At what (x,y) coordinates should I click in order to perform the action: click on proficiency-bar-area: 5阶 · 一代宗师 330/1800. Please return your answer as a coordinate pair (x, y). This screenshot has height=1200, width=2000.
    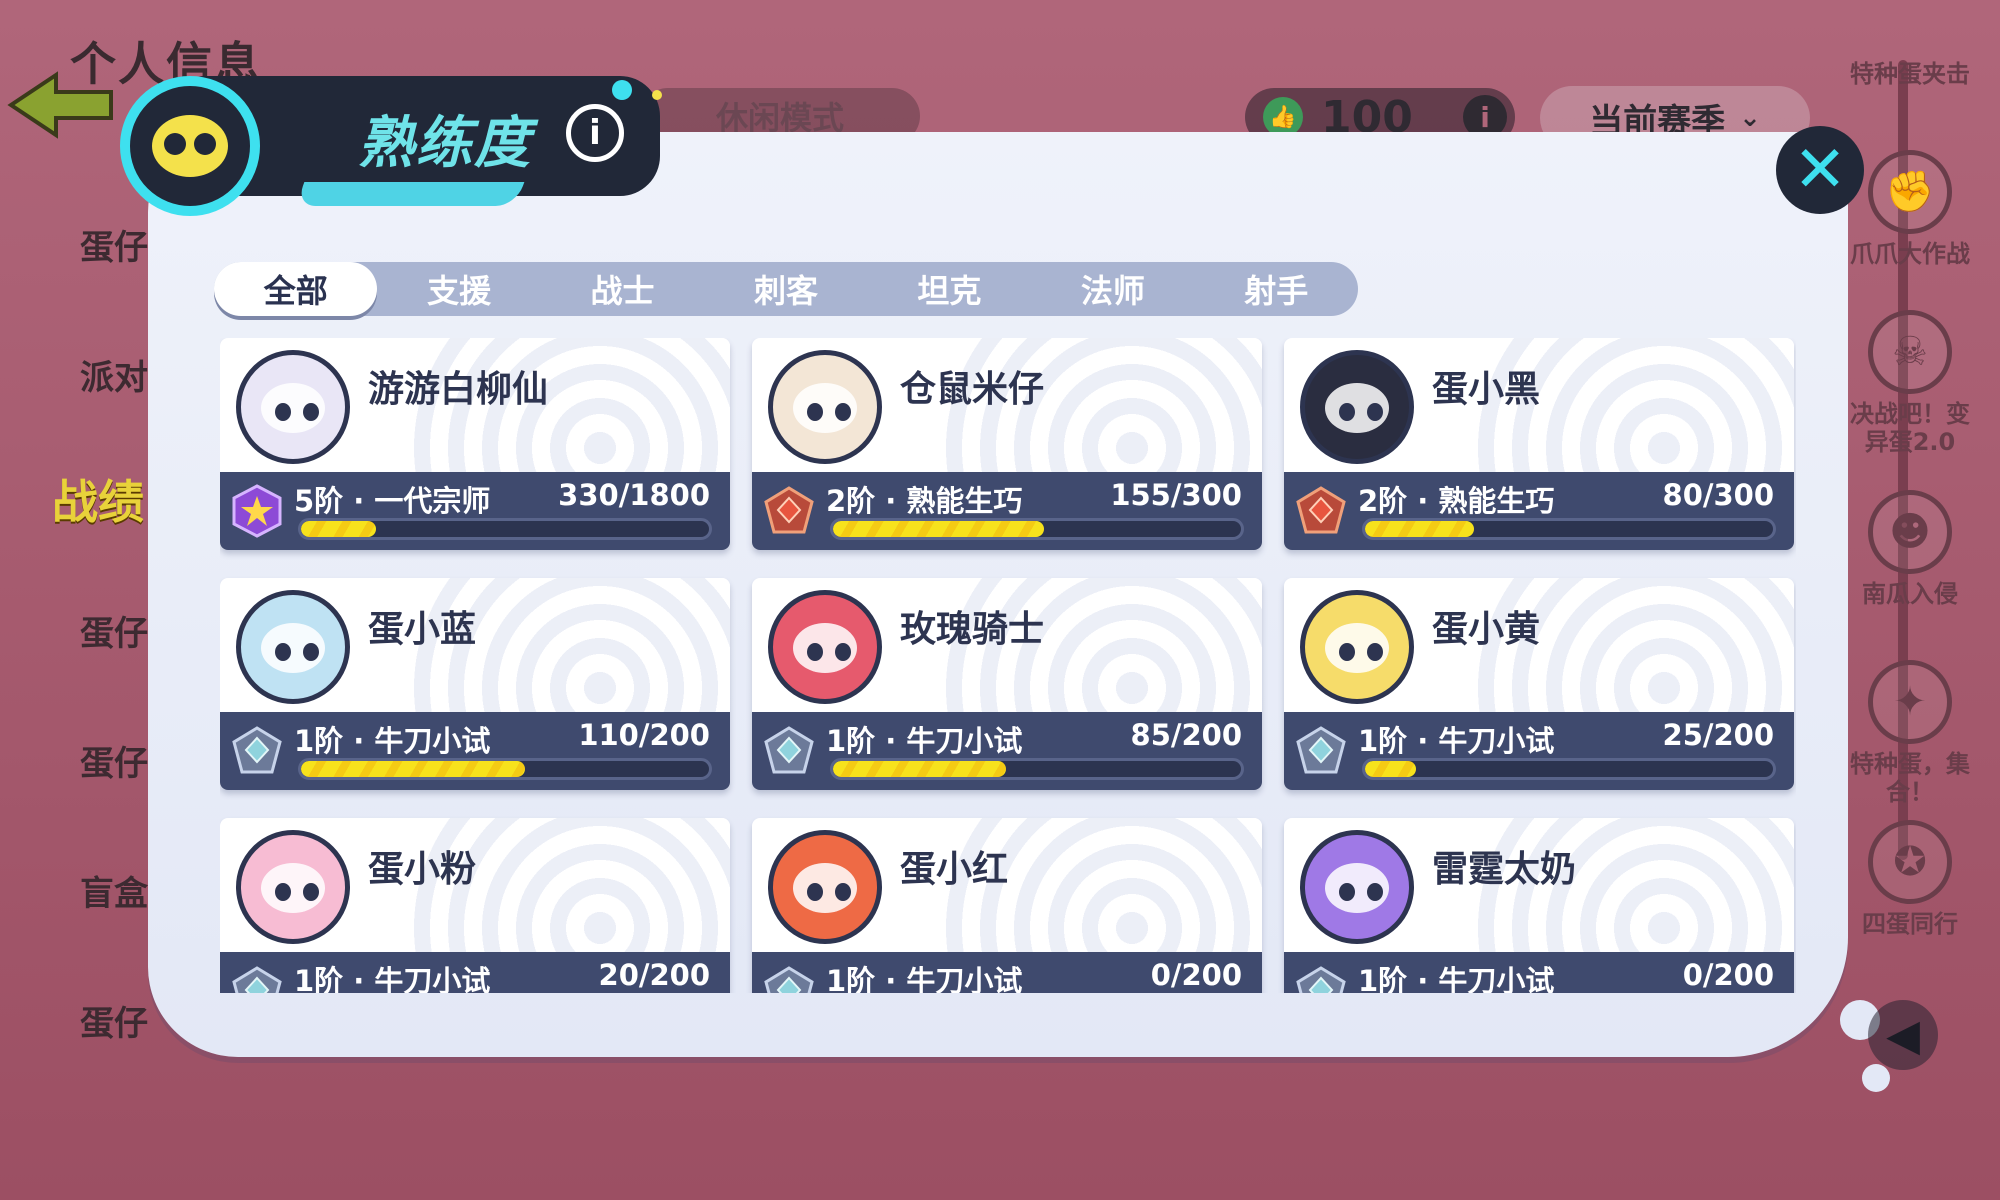
    Looking at the image, I should click on (475, 511).